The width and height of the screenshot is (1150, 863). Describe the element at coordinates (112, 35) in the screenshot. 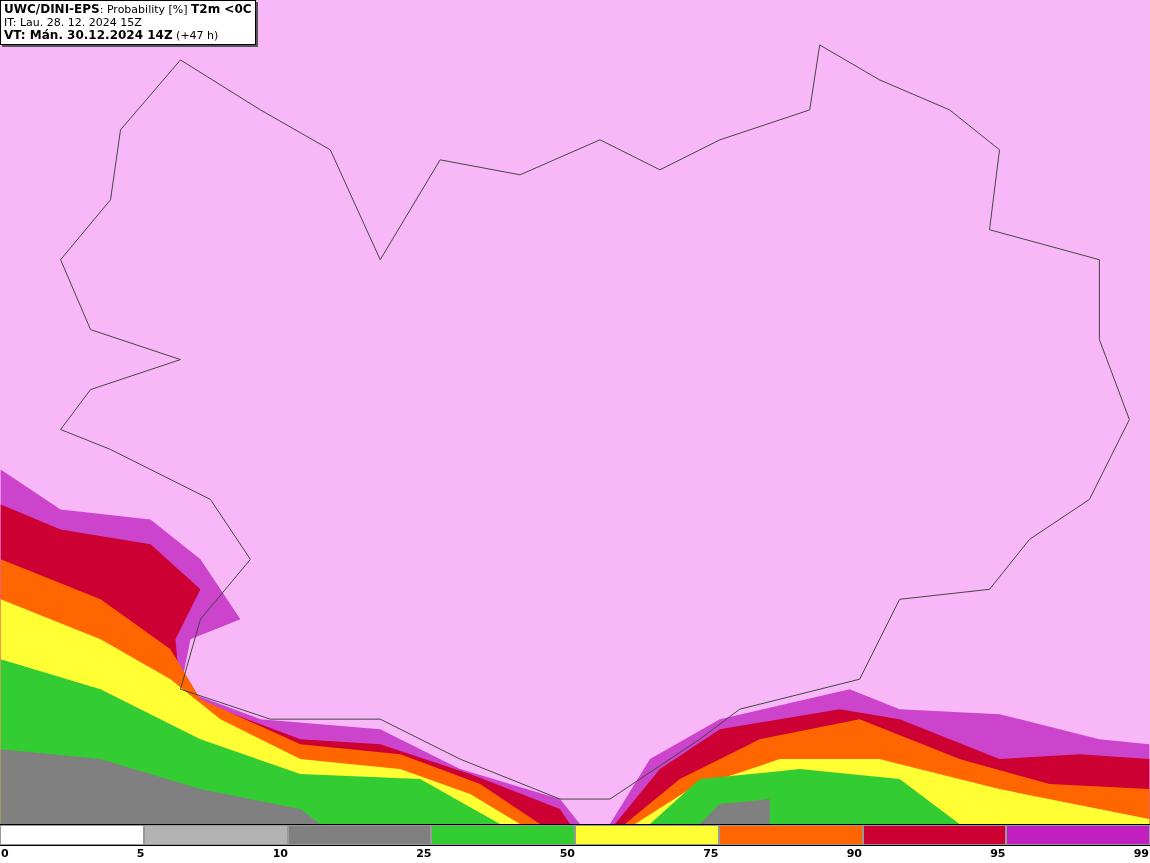

I see `map-info-line: VT: Mán. 30.12.2024 14Z (+47 h)` at that location.